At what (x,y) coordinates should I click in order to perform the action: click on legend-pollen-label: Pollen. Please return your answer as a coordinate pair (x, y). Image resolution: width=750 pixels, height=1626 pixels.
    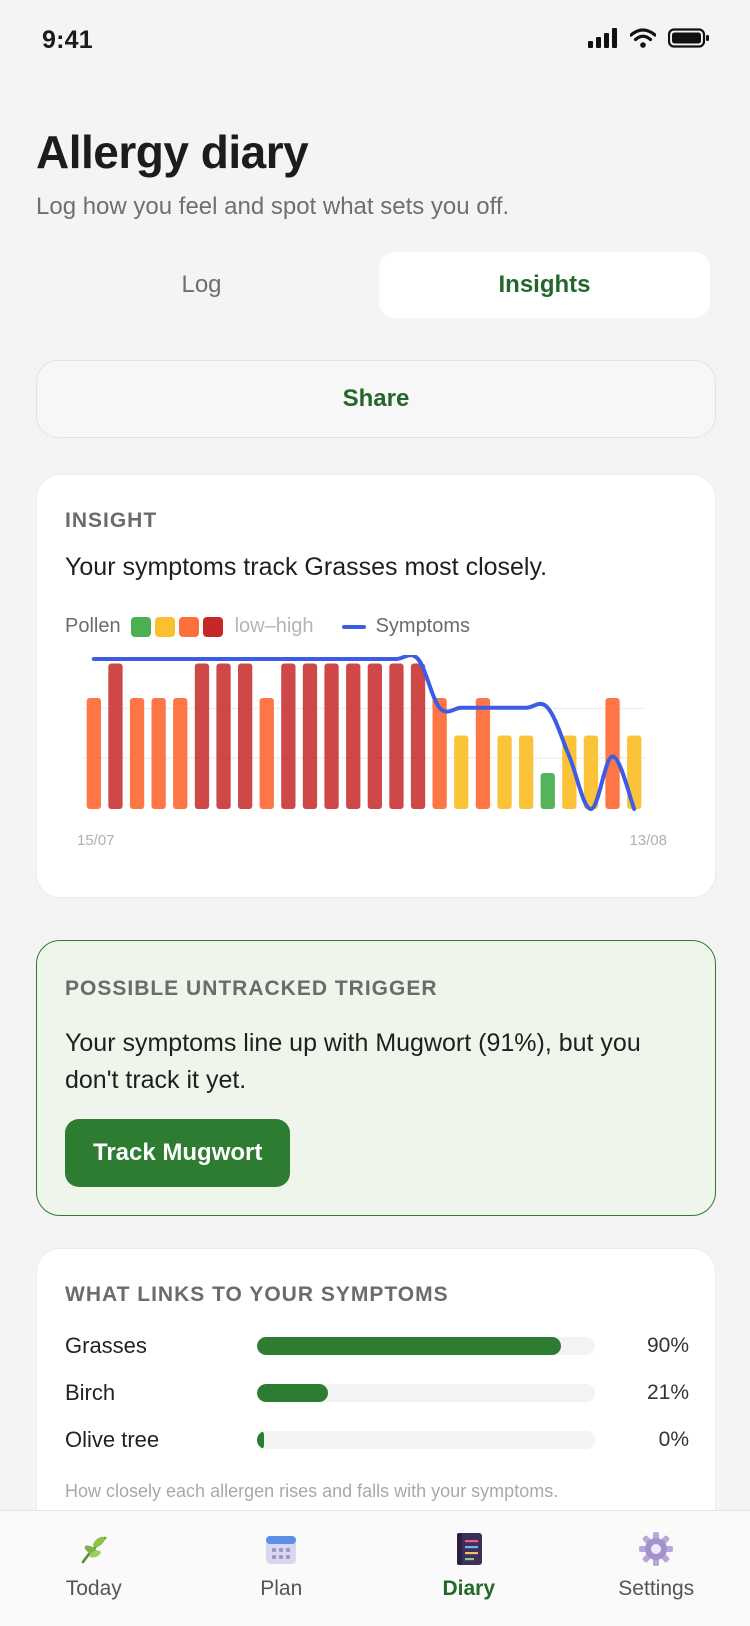
    Looking at the image, I should click on (93, 626).